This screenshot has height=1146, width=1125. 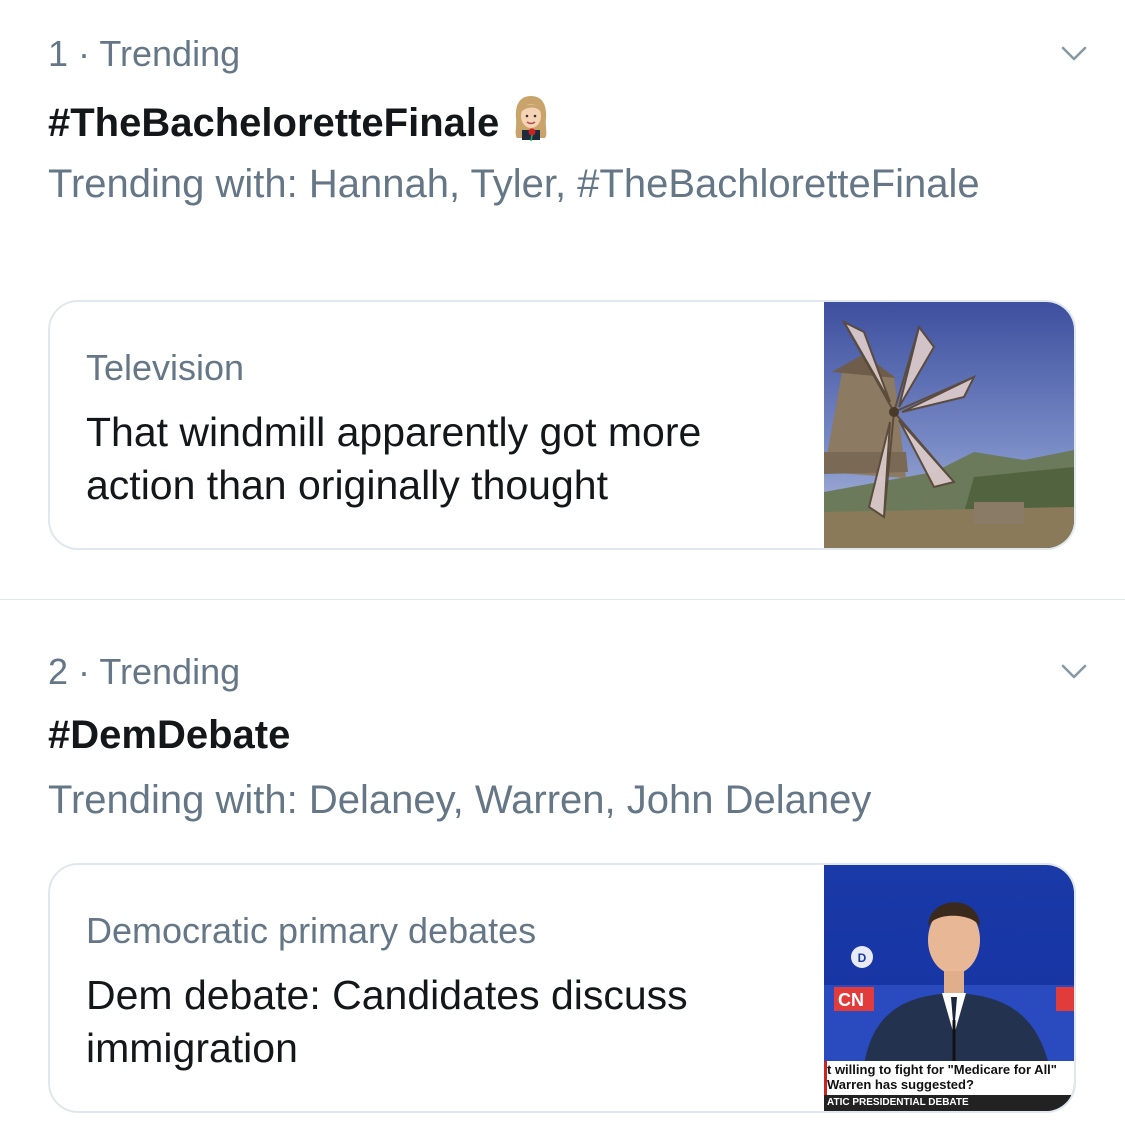 I want to click on svg-text: D, so click(x=862, y=958).